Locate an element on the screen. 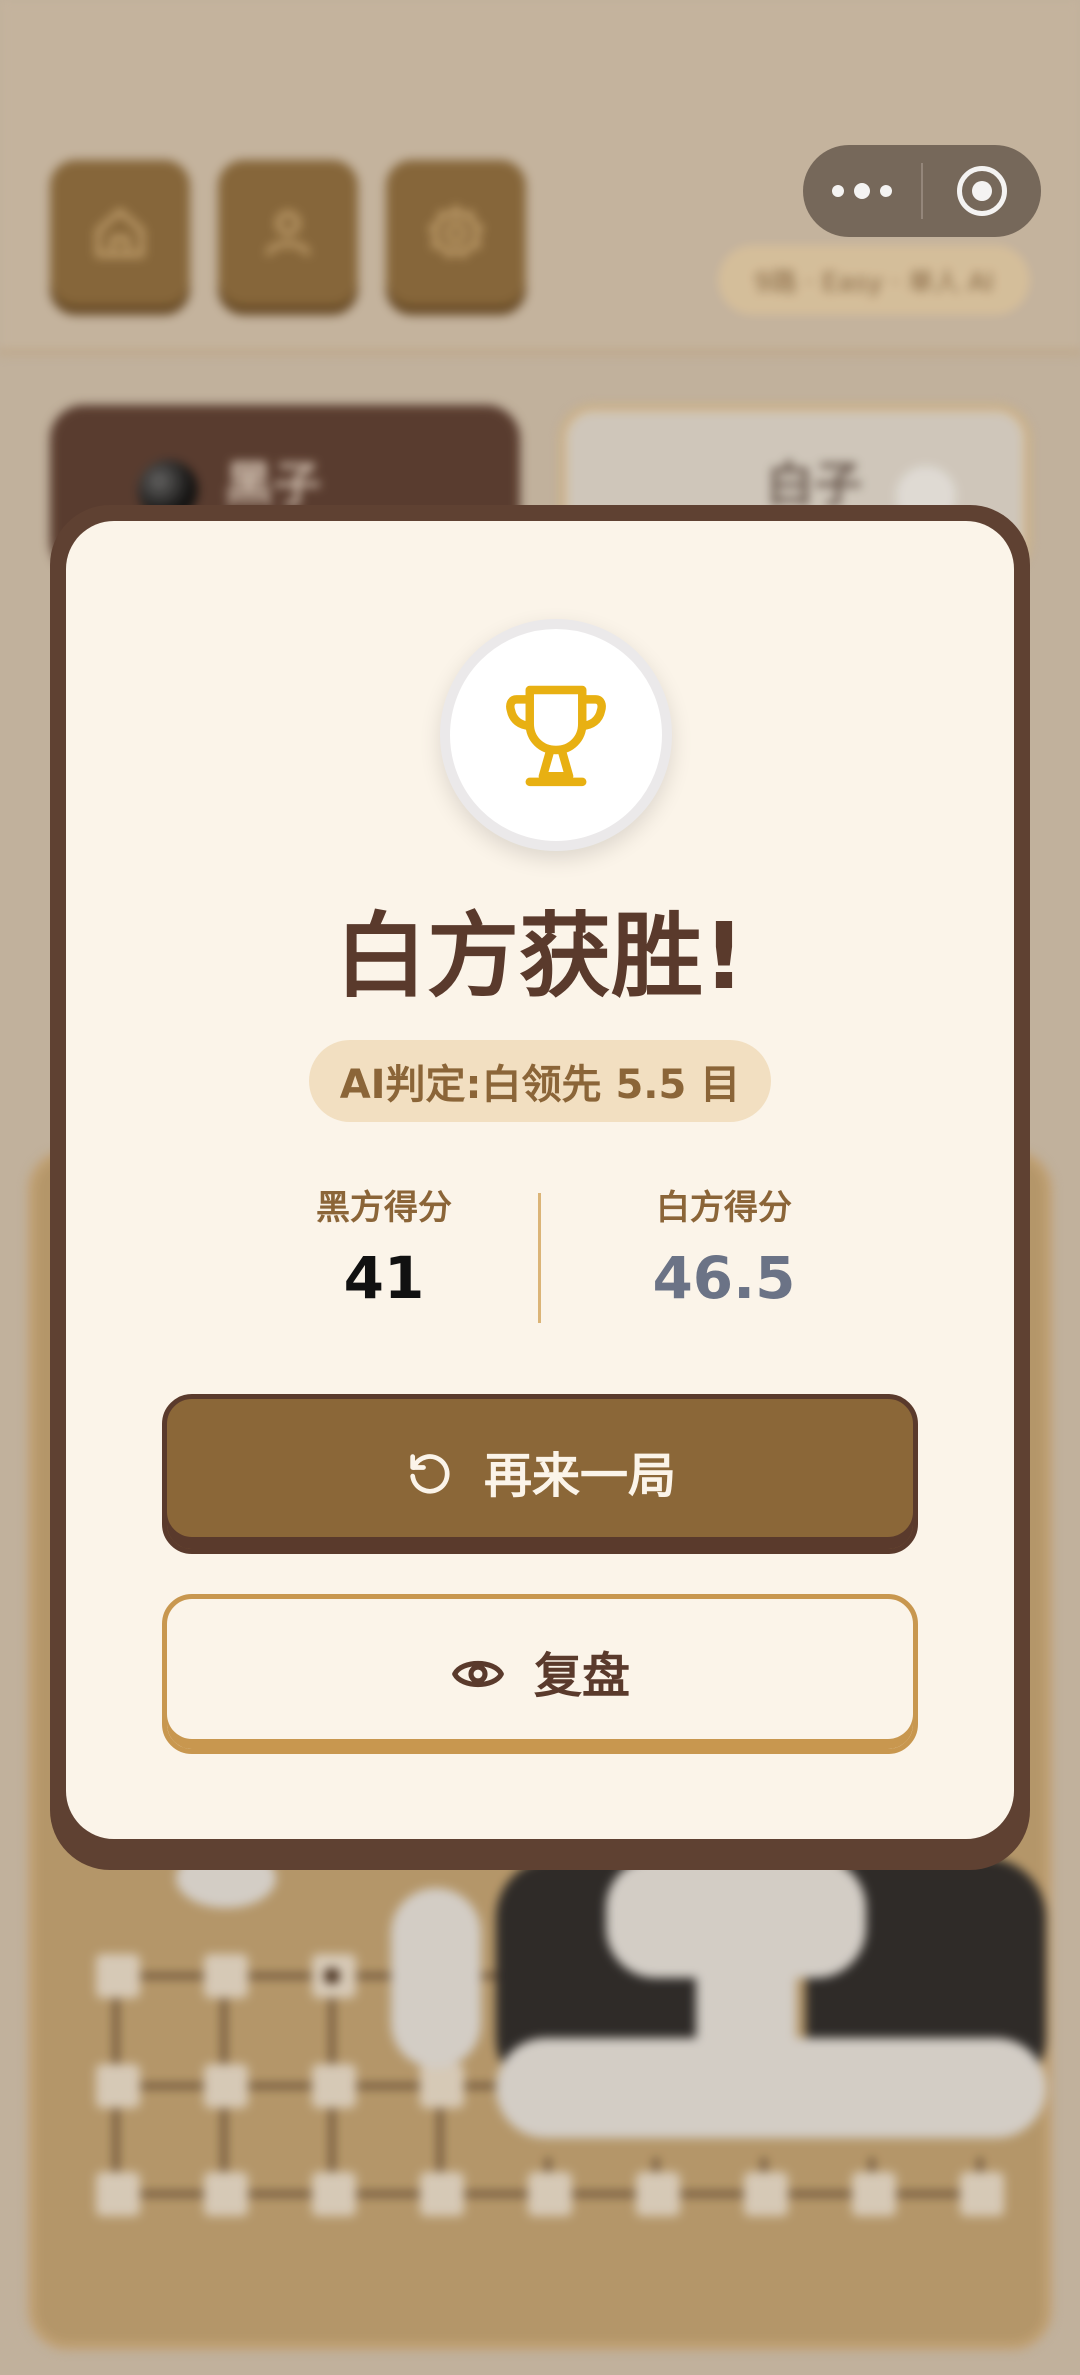  black-score-value: 41 is located at coordinates (384, 1278).